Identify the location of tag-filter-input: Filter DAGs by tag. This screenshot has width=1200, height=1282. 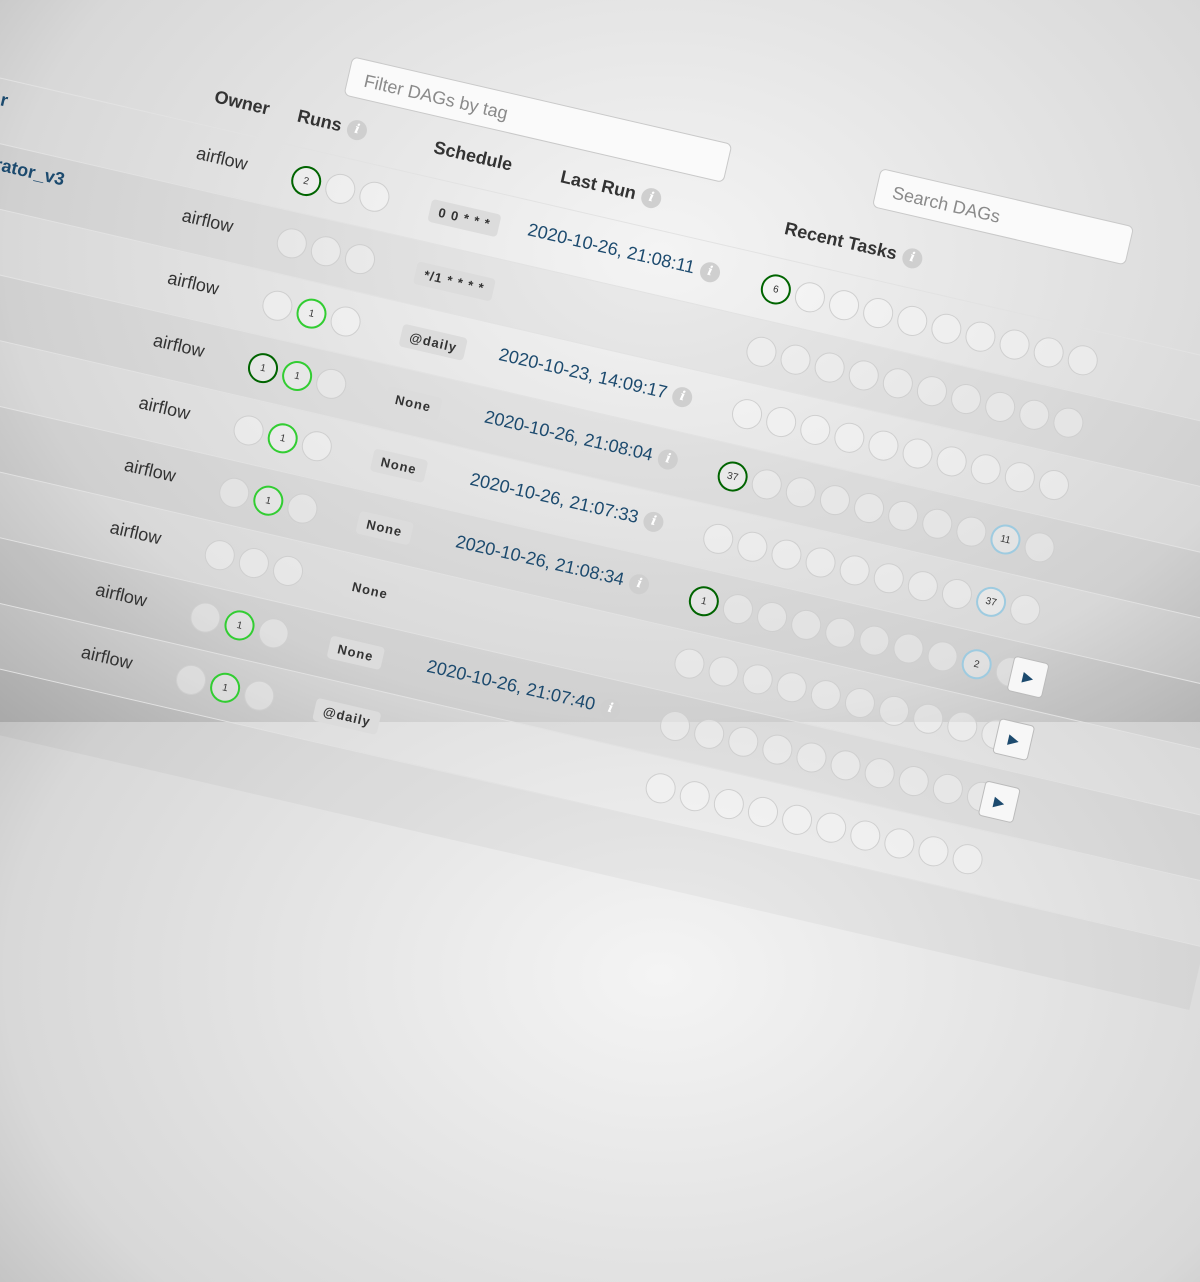
(538, 119).